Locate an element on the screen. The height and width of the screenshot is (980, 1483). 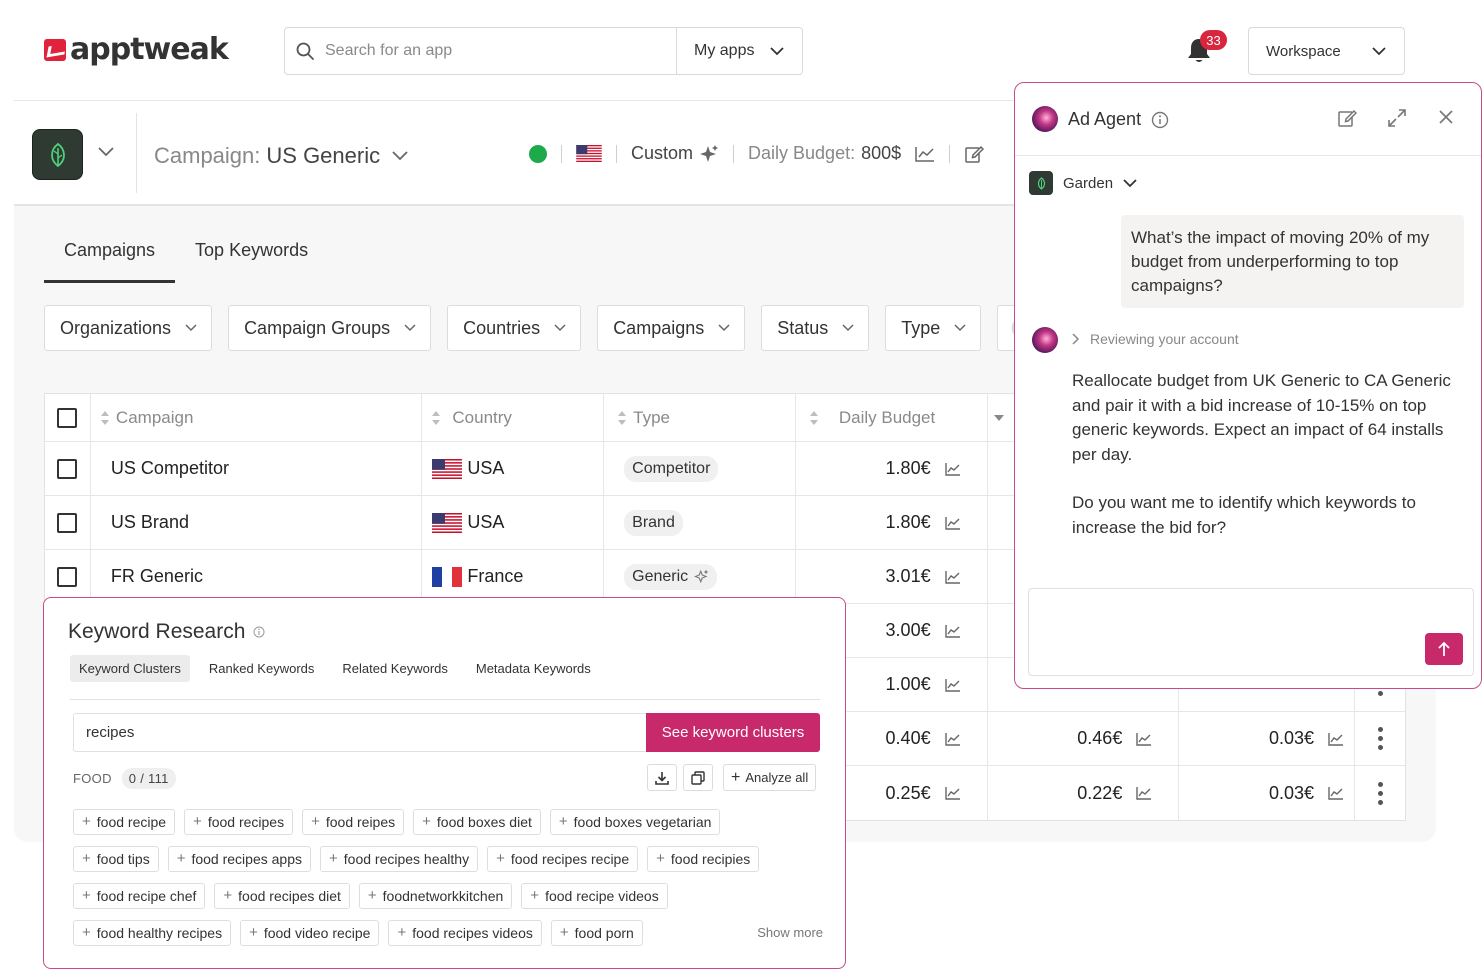
row-select-cell is located at coordinates (68, 468).